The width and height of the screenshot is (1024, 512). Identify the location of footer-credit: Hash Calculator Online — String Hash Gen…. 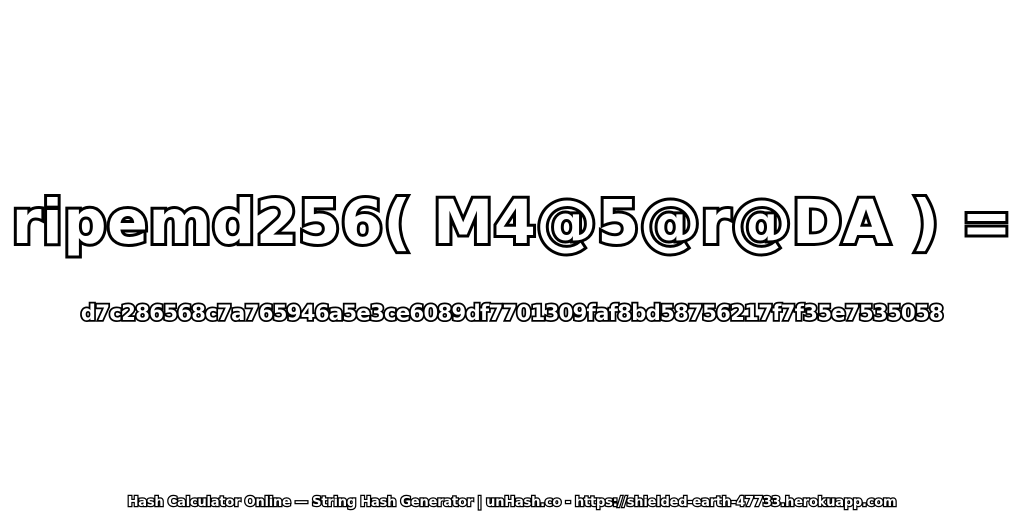
(511, 503).